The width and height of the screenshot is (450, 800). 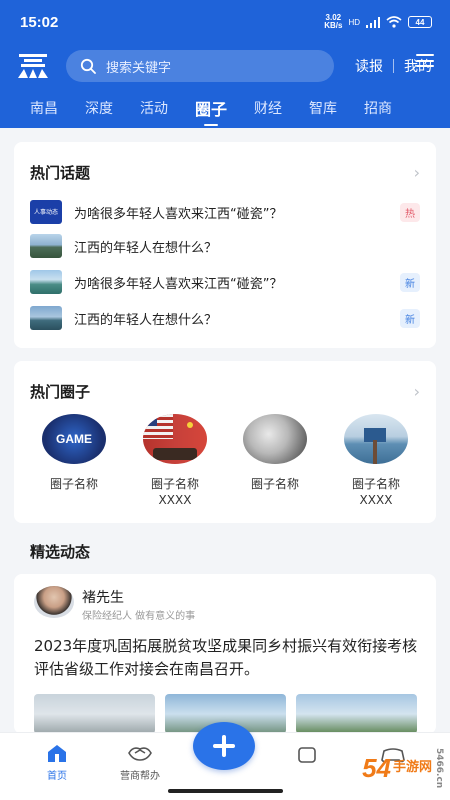 I want to click on status-time: 15:02, so click(x=39, y=22).